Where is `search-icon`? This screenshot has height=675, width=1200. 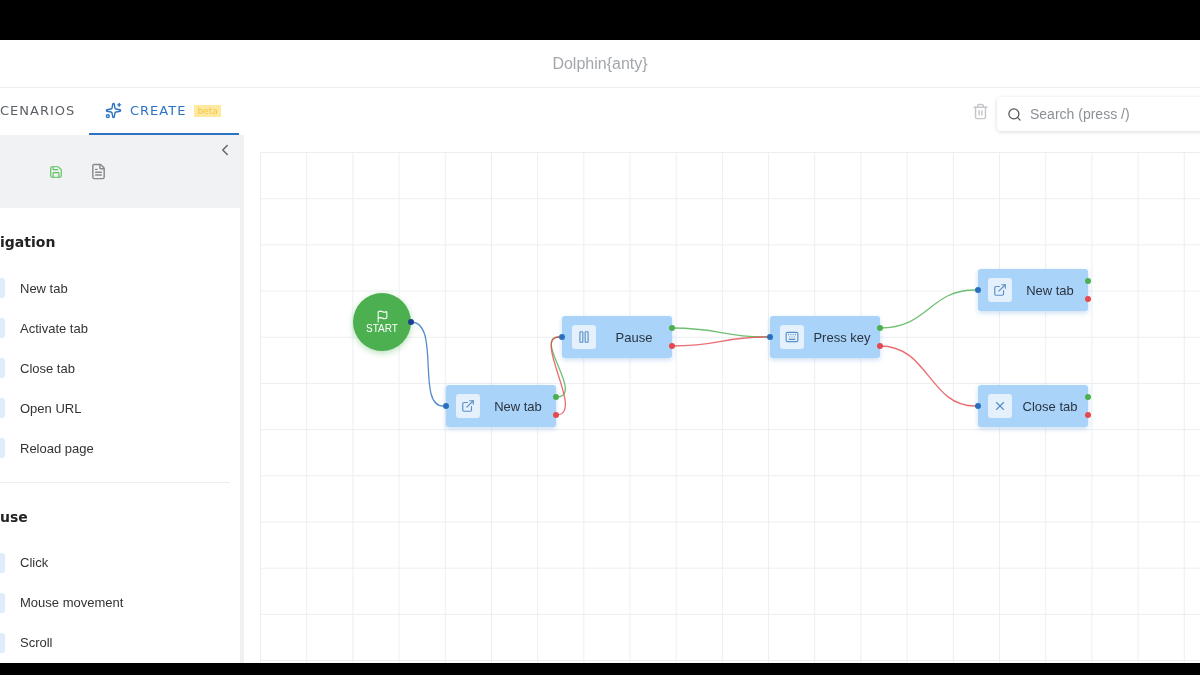 search-icon is located at coordinates (1014, 114).